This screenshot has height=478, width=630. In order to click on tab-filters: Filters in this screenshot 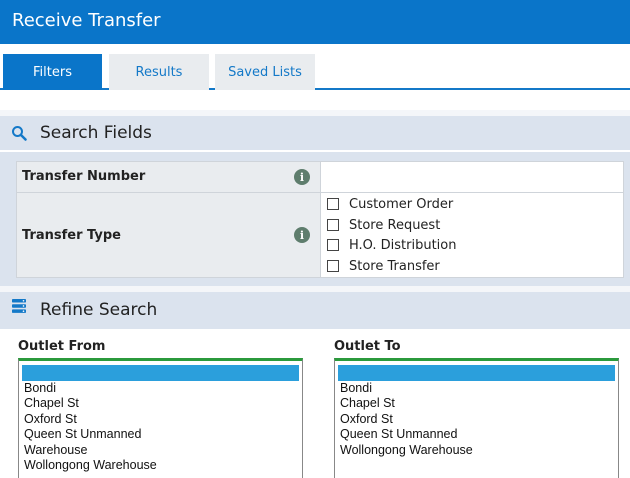, I will do `click(52, 72)`.